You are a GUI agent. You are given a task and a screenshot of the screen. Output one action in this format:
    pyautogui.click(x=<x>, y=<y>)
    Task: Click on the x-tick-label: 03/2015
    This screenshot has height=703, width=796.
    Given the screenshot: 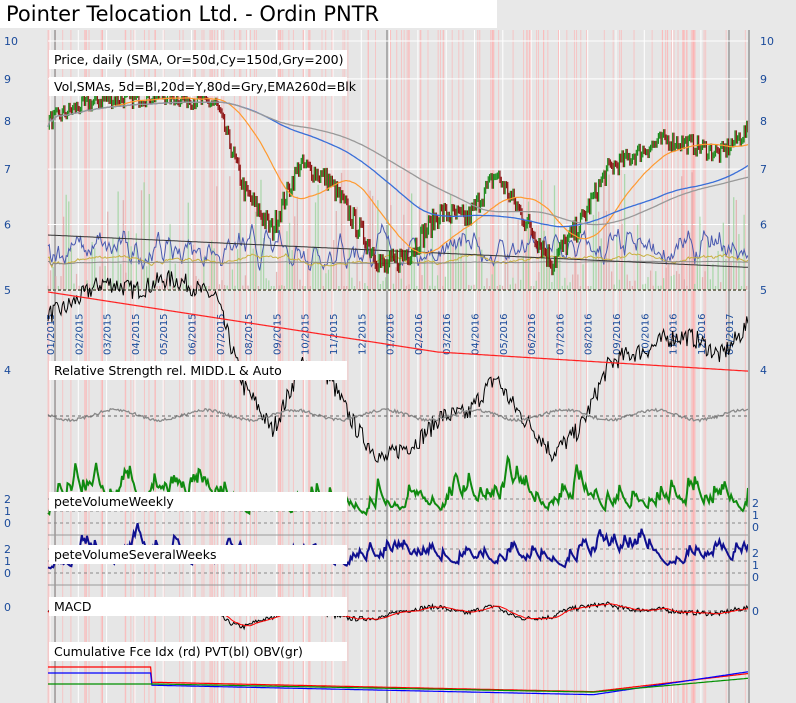 What is the action you would take?
    pyautogui.click(x=108, y=334)
    